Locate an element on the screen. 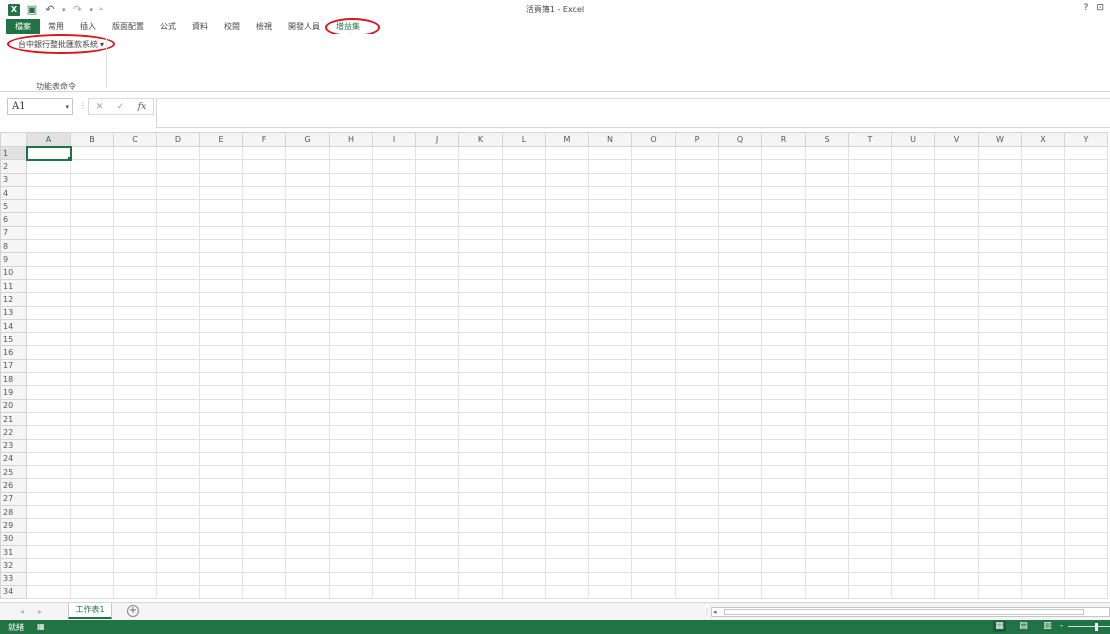 The image size is (1110, 634). row-header: 25 is located at coordinates (13, 472).